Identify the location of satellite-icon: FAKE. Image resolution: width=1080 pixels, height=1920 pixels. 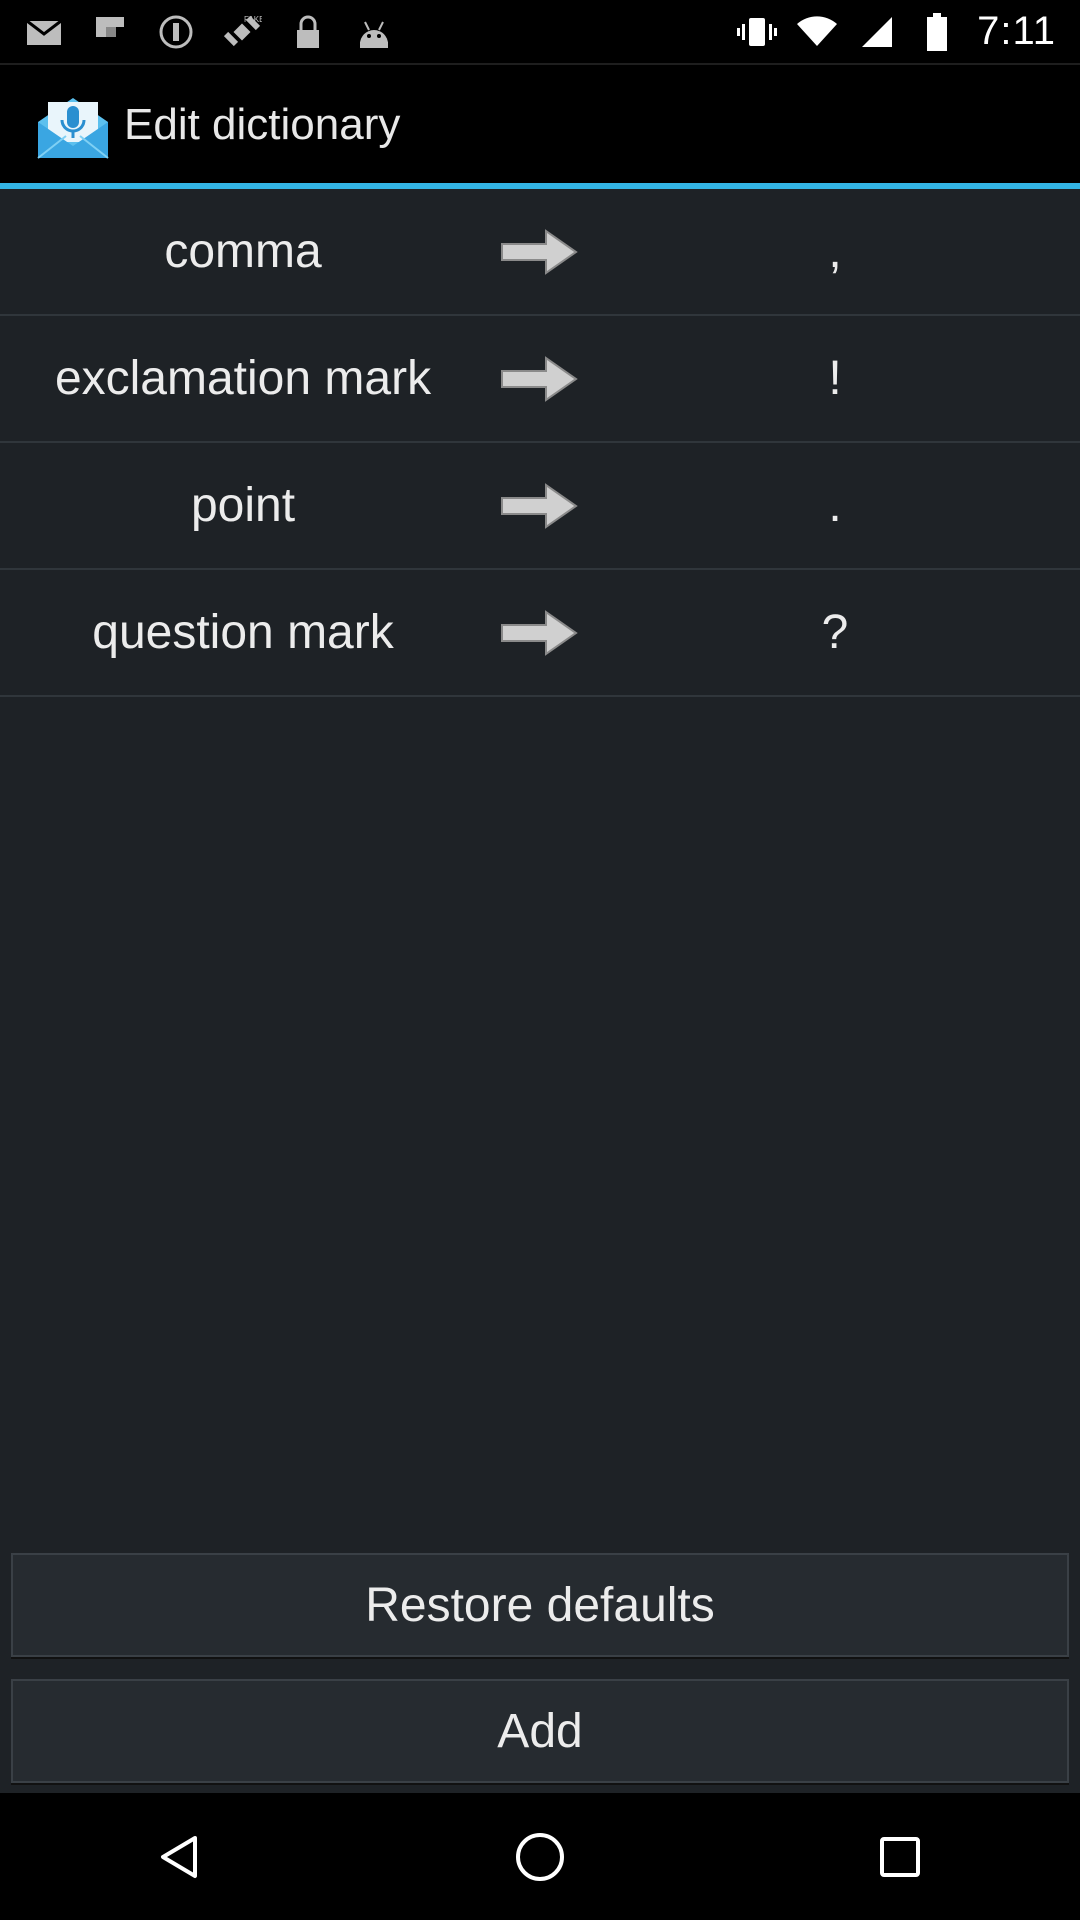
(242, 32).